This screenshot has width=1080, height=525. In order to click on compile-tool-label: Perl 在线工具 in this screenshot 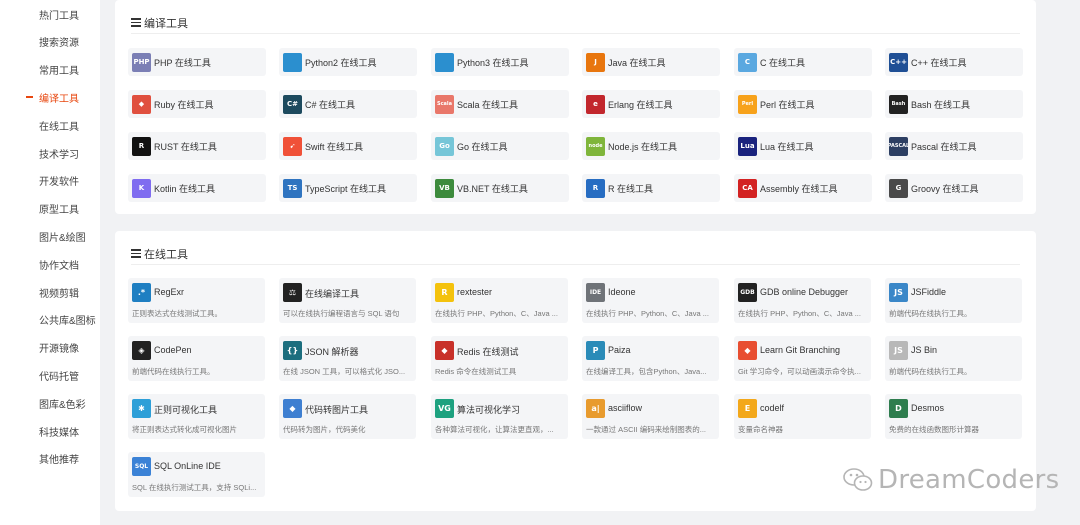, I will do `click(787, 104)`.